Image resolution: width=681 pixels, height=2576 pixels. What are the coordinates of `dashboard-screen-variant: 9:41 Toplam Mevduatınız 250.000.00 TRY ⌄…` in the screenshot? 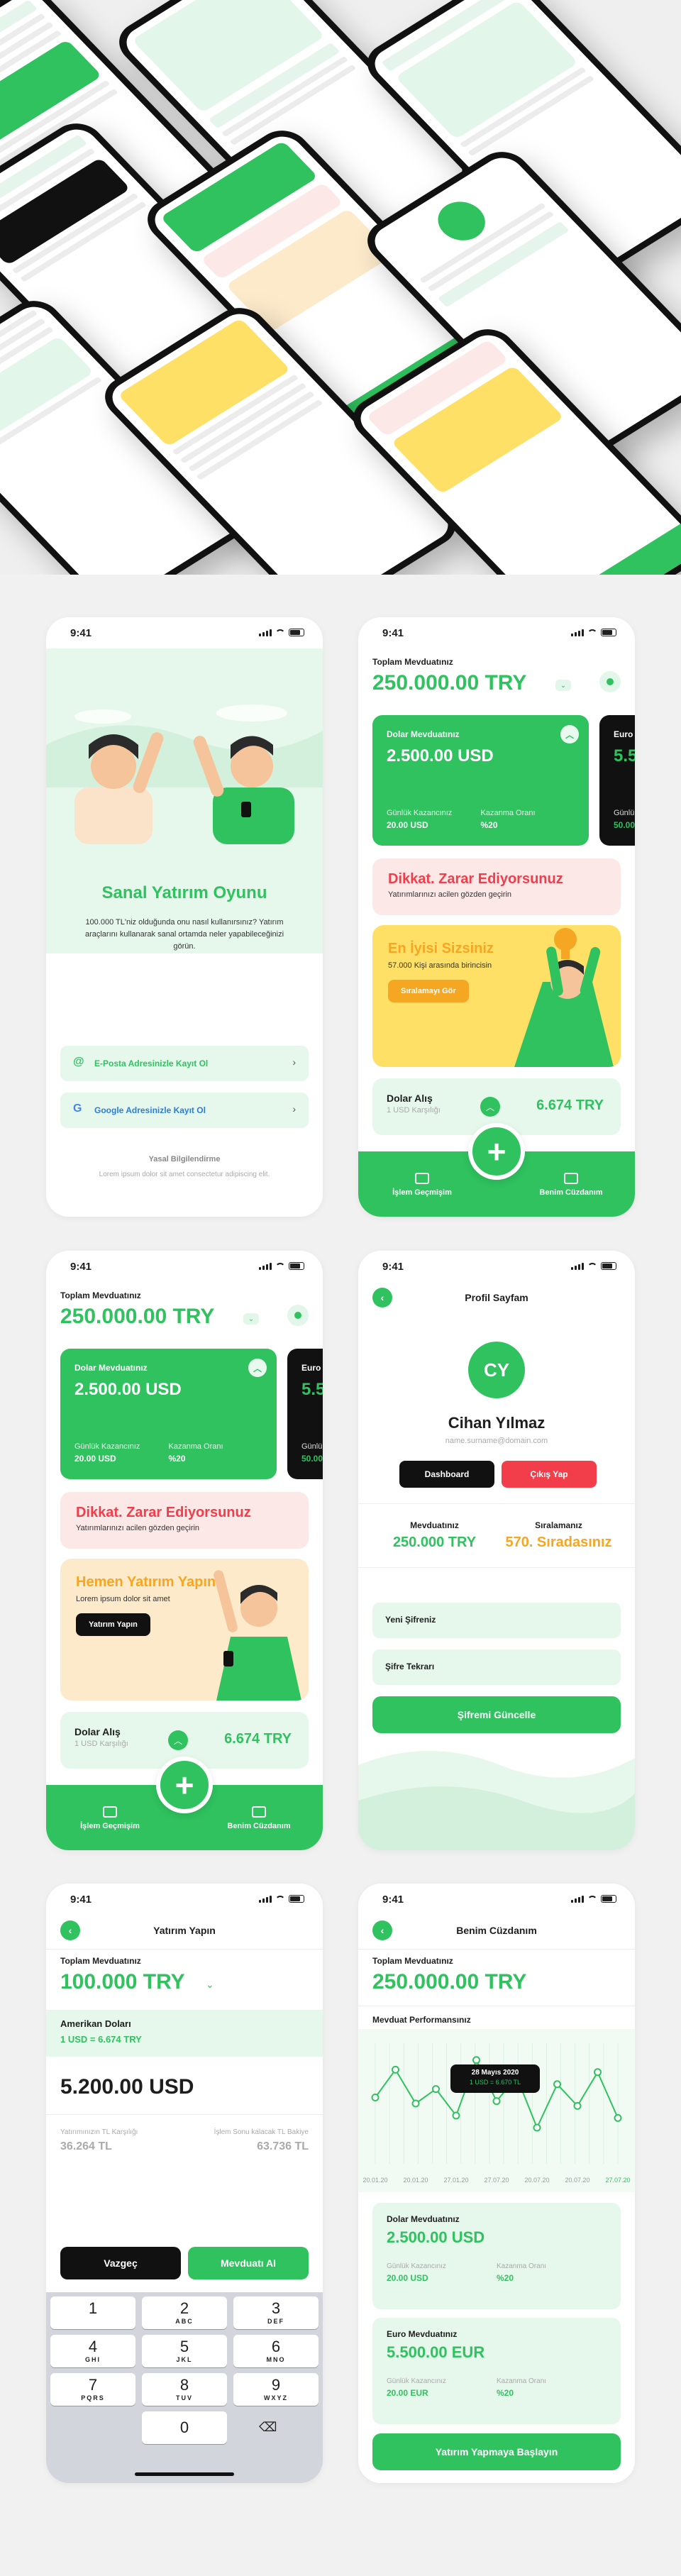 It's located at (184, 1550).